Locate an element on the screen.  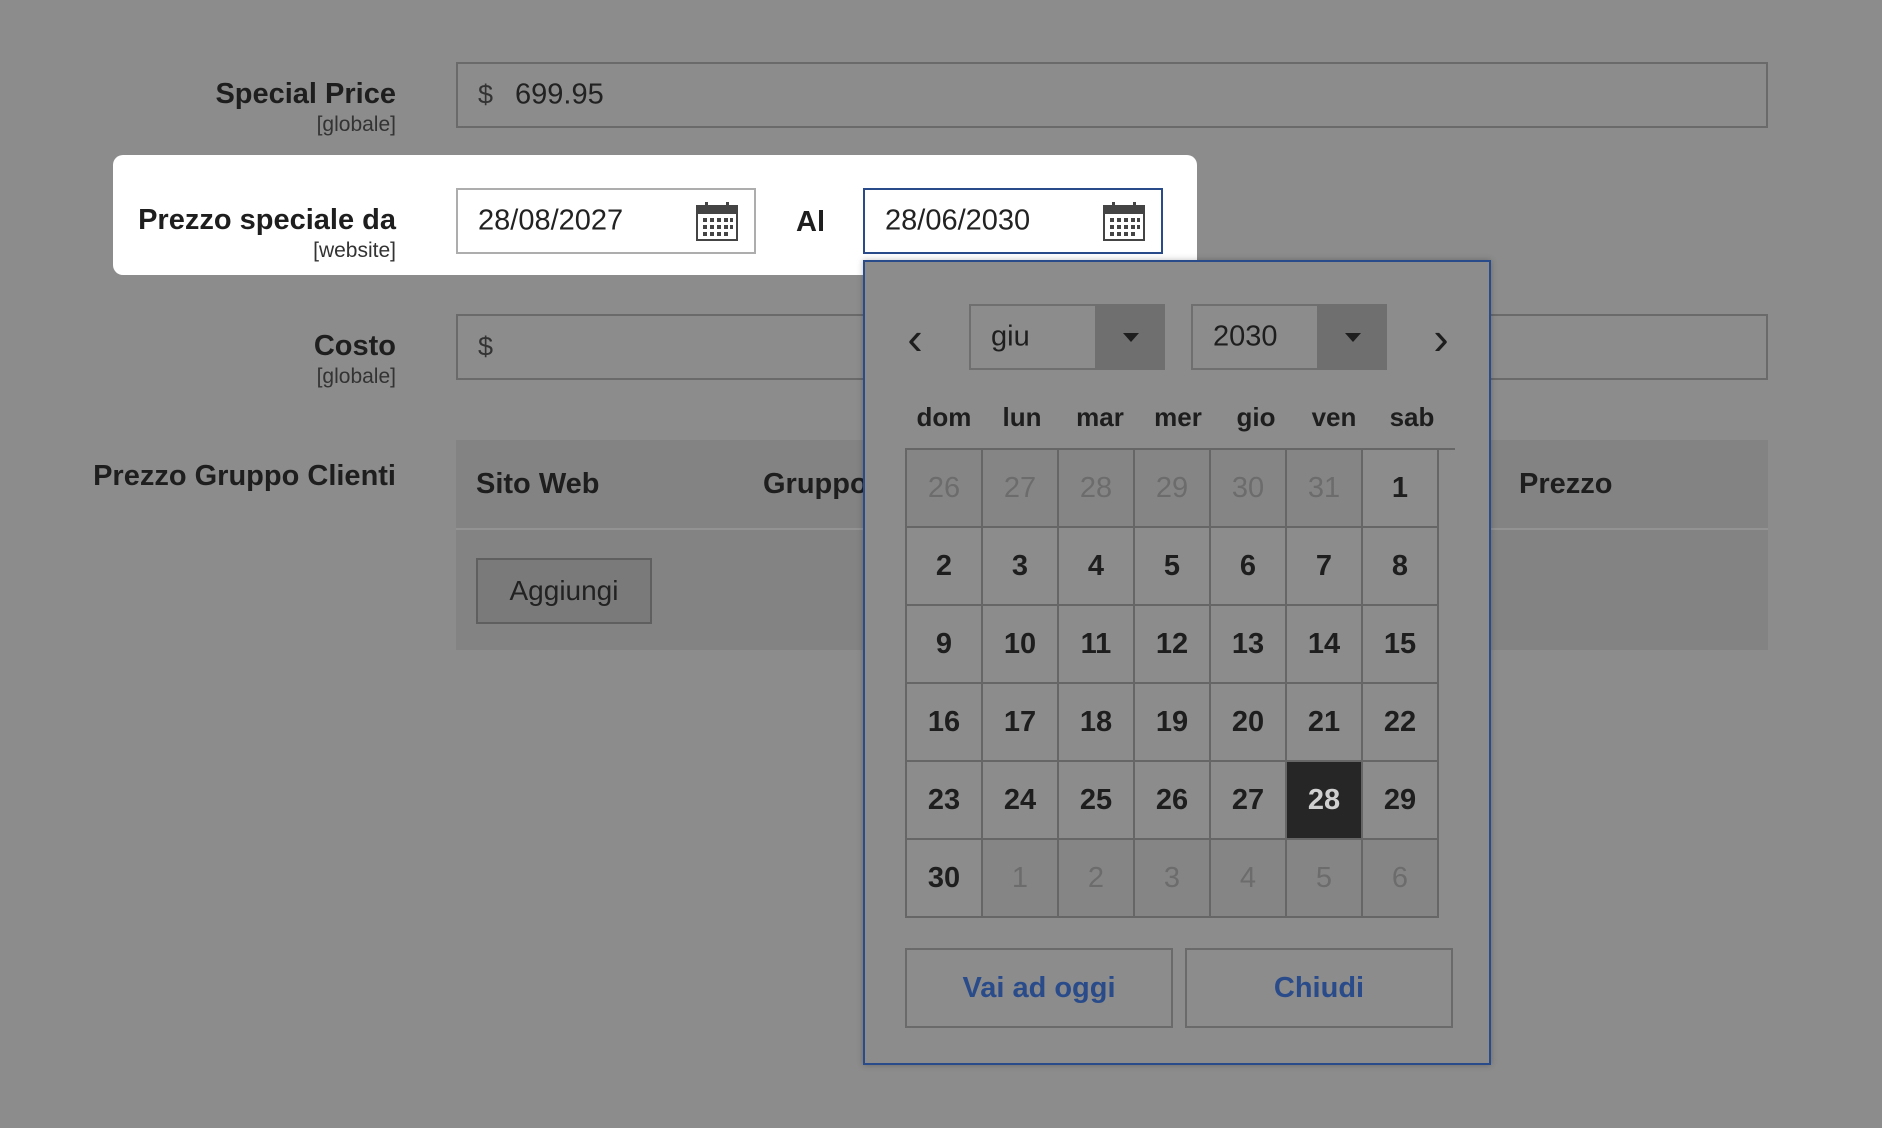
calendar-day-other-month: 6 is located at coordinates (1401, 879).